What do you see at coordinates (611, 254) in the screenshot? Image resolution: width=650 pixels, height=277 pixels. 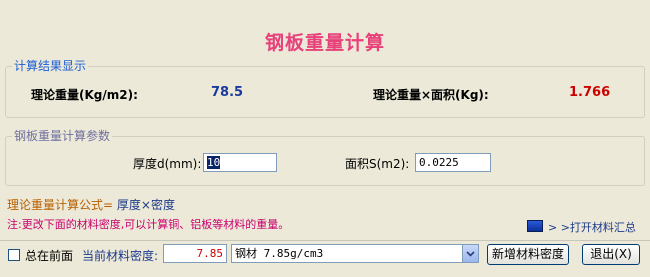 I see `exit-button: 退出(X)` at bounding box center [611, 254].